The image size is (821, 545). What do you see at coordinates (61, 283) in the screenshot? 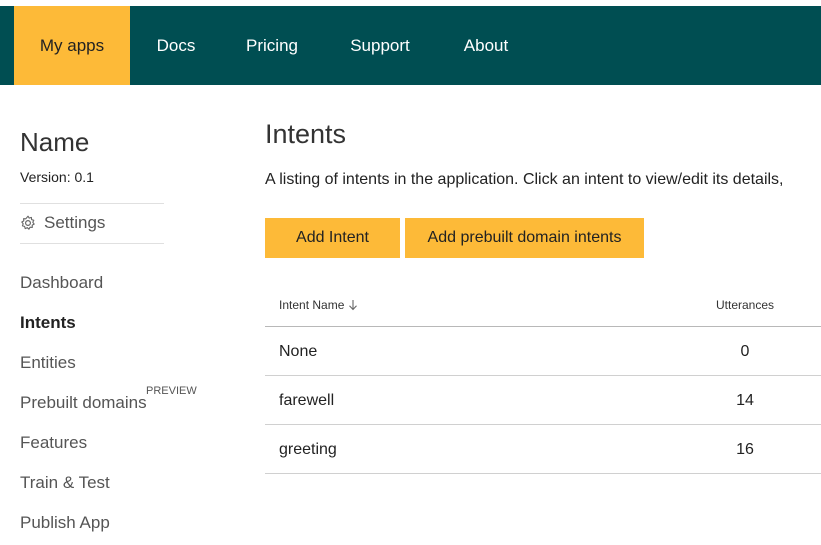
I see `sidebar-item-dashboard: Dashboard` at bounding box center [61, 283].